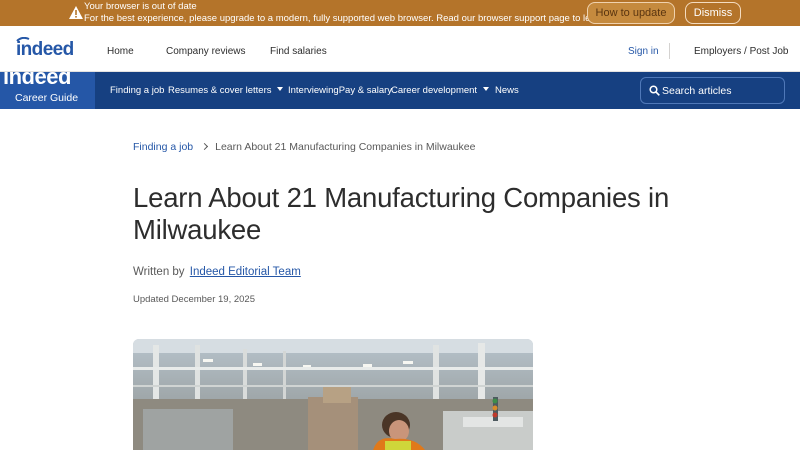  What do you see at coordinates (713, 13) in the screenshot?
I see `dismiss-button: Dismiss` at bounding box center [713, 13].